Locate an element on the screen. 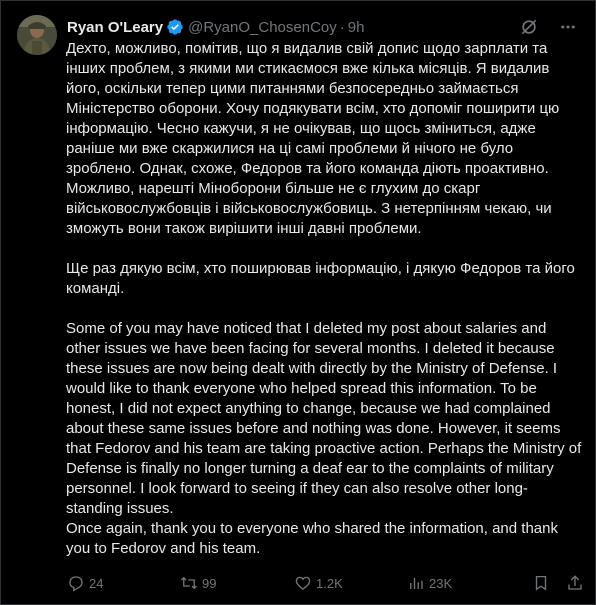 The height and width of the screenshot is (605, 596). share-button is located at coordinates (577, 583).